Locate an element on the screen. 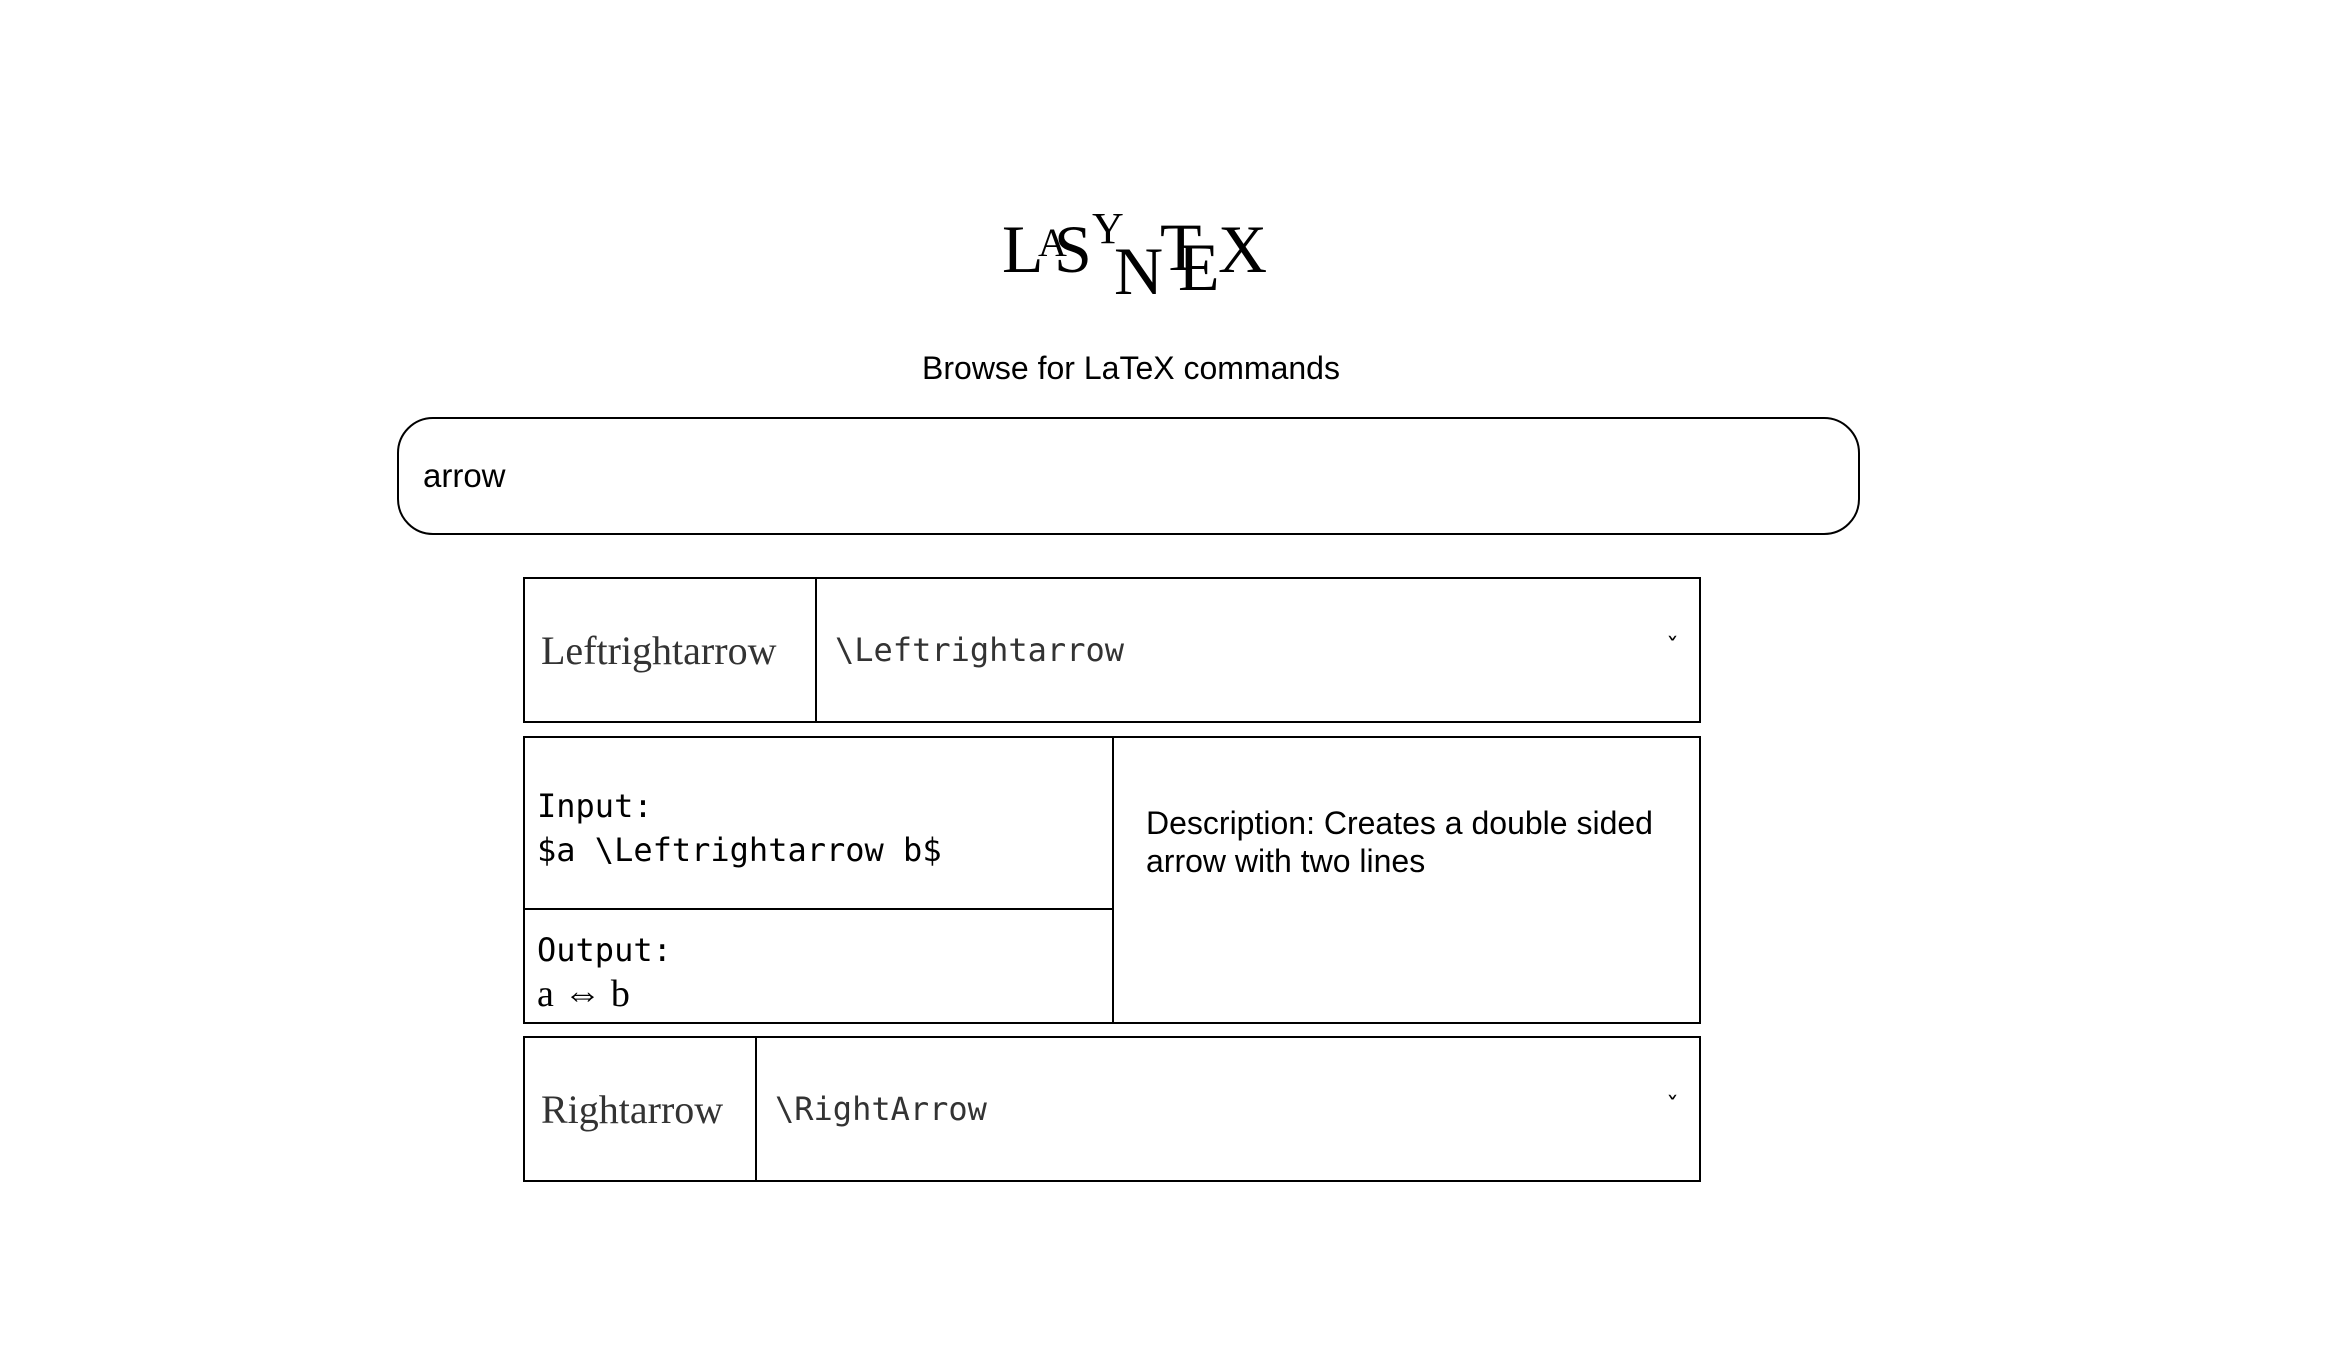 This screenshot has width=2334, height=1352. page-subtitle: Browse for LaTeX commands is located at coordinates (1131, 368).